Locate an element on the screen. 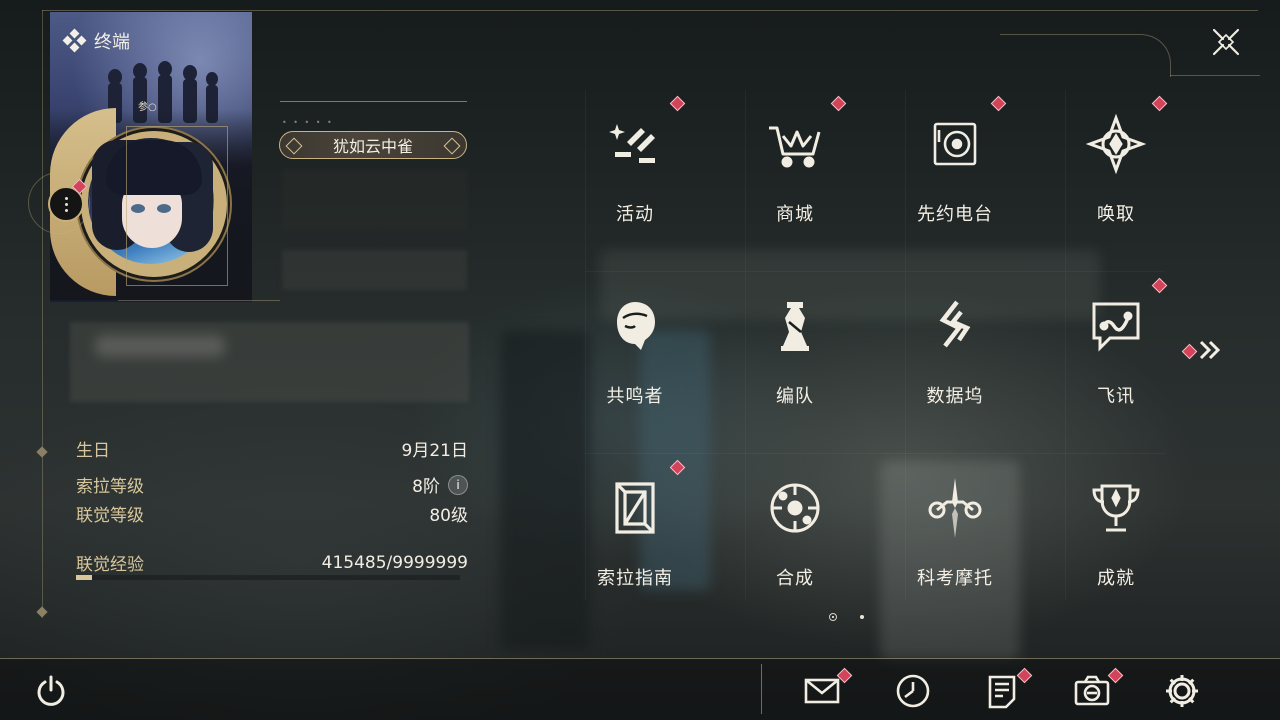 This screenshot has height=720, width=1280. info-icon: i is located at coordinates (458, 484).